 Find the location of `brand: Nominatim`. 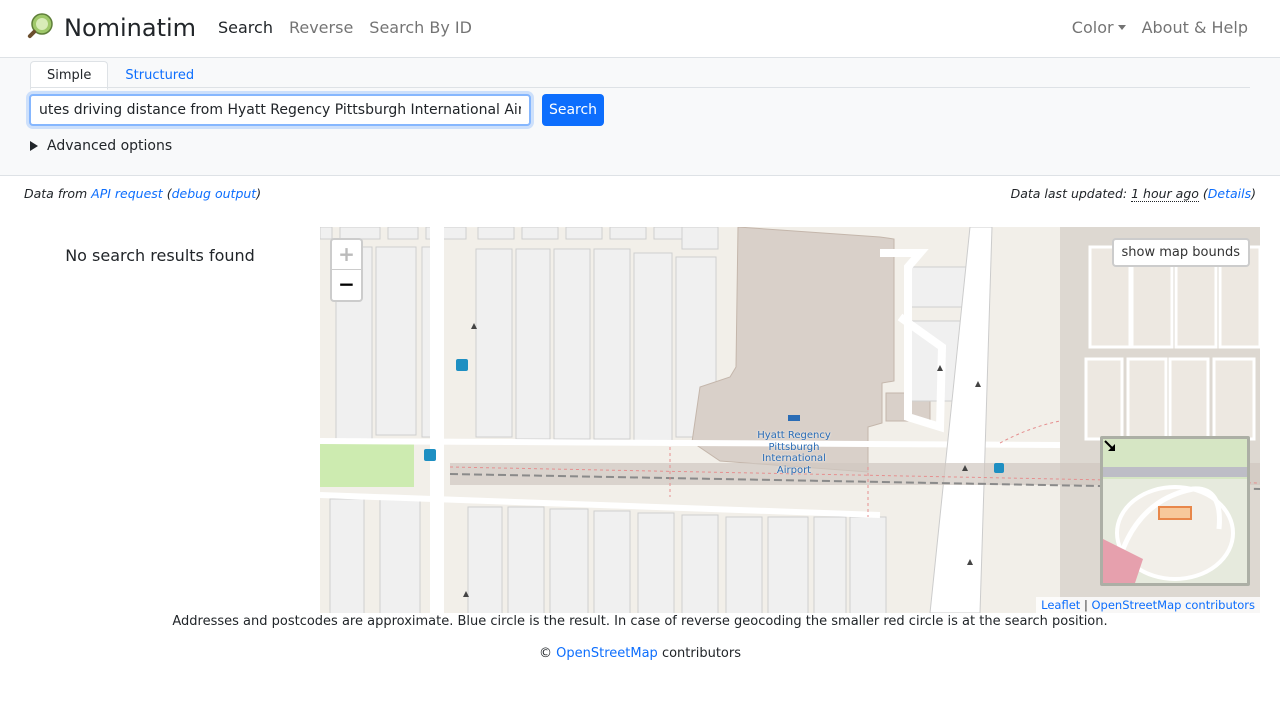

brand: Nominatim is located at coordinates (110, 28).